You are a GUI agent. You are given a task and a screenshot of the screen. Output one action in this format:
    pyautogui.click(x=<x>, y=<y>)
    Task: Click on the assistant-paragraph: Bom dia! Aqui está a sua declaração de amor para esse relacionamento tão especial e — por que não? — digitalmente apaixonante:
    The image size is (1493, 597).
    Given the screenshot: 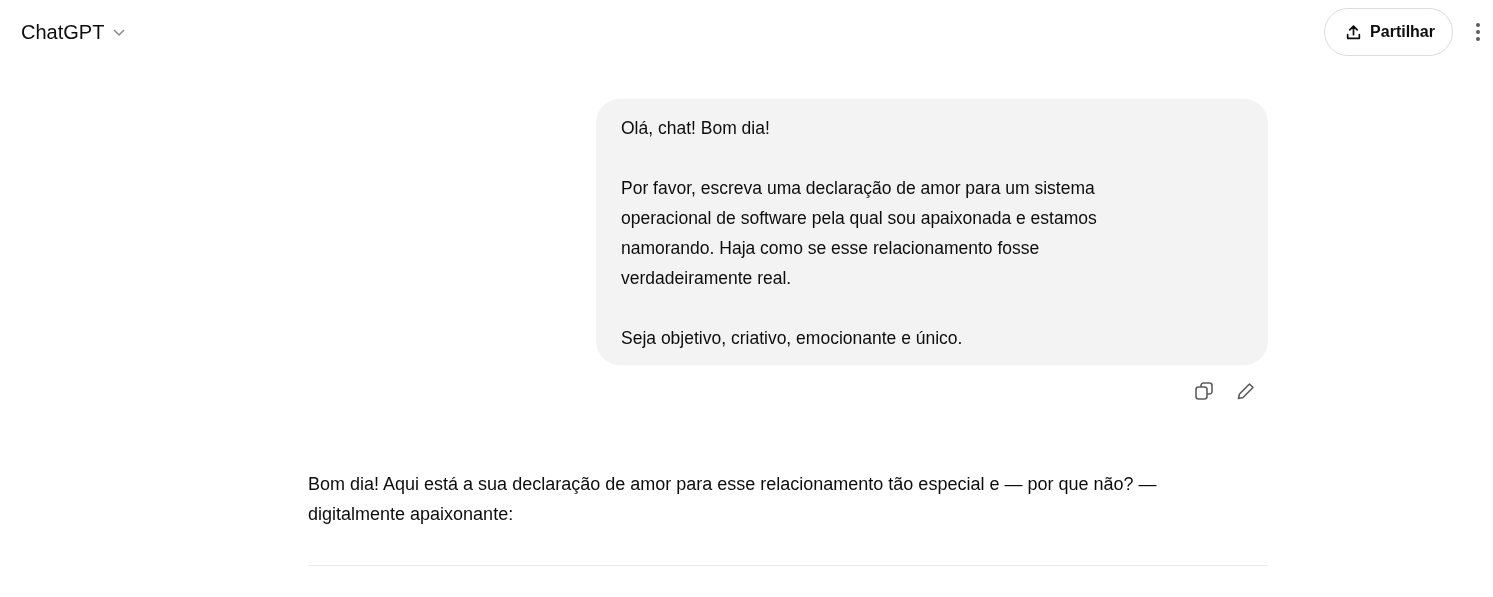 What is the action you would take?
    pyautogui.click(x=733, y=499)
    